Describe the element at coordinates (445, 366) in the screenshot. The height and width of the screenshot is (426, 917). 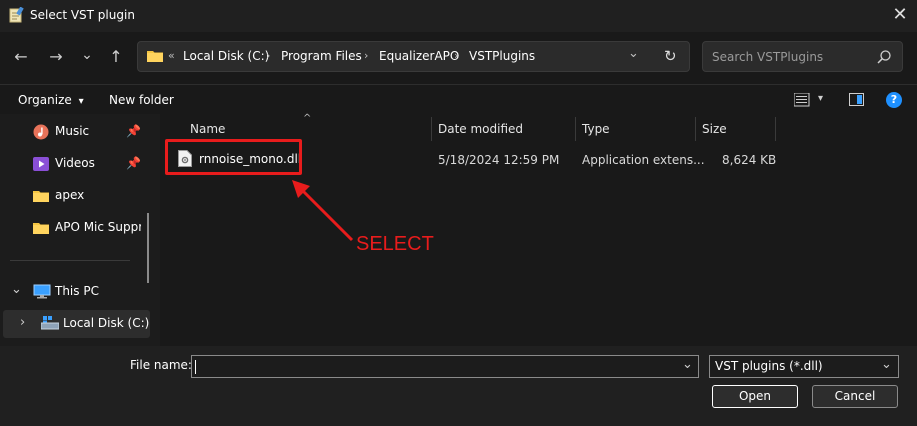
I see `file-name-field: ⌄` at that location.